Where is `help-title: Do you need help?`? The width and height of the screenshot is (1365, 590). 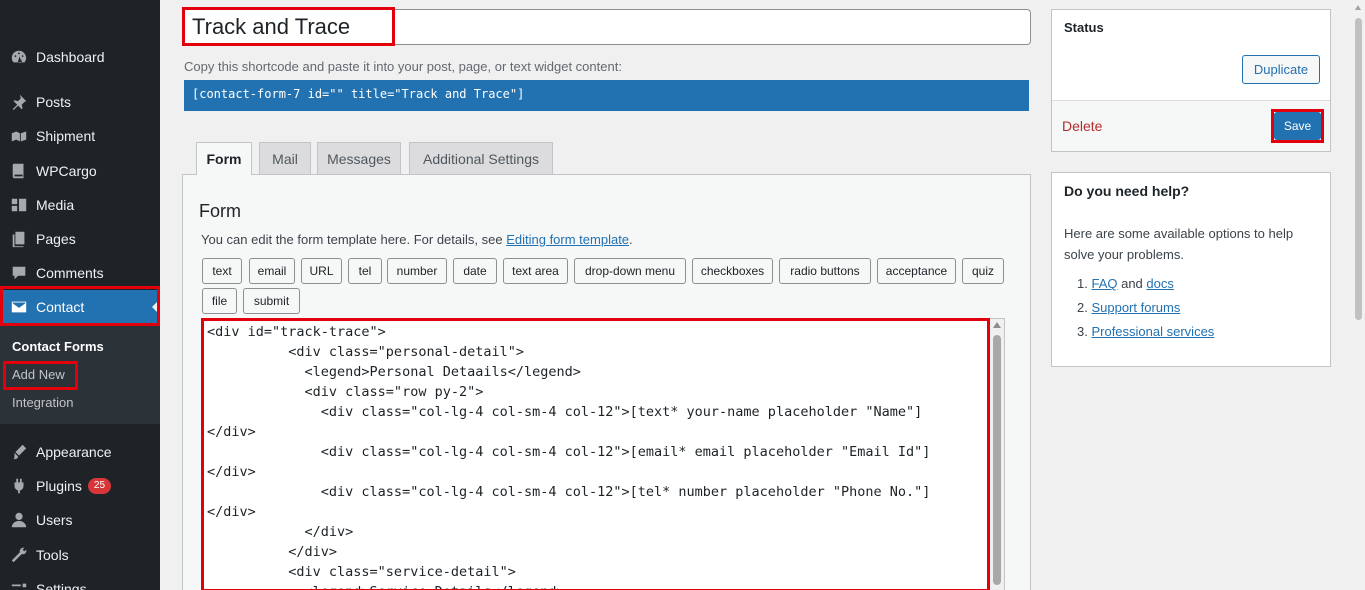 help-title: Do you need help? is located at coordinates (1127, 191).